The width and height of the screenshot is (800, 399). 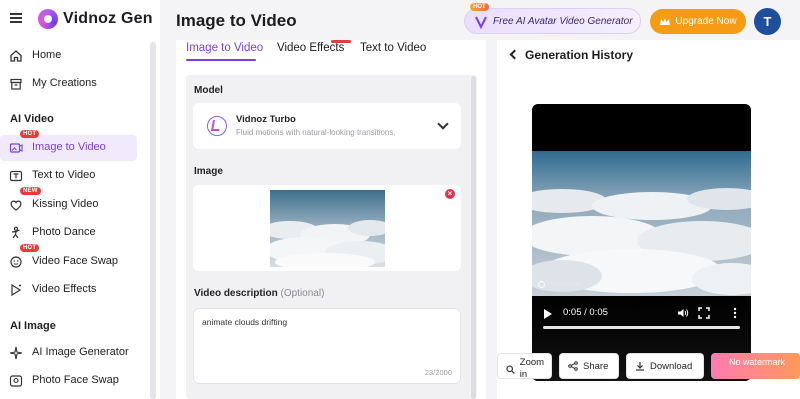 I want to click on no-watermark-button: No watermark, so click(x=755, y=366).